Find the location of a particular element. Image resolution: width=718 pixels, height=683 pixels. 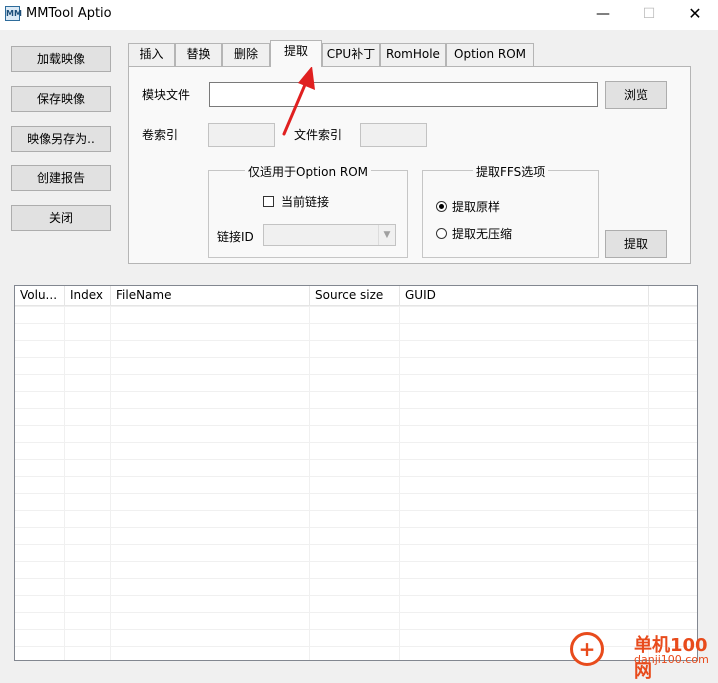

extract-uncompressed-label: 提取无压缩 is located at coordinates (482, 234).